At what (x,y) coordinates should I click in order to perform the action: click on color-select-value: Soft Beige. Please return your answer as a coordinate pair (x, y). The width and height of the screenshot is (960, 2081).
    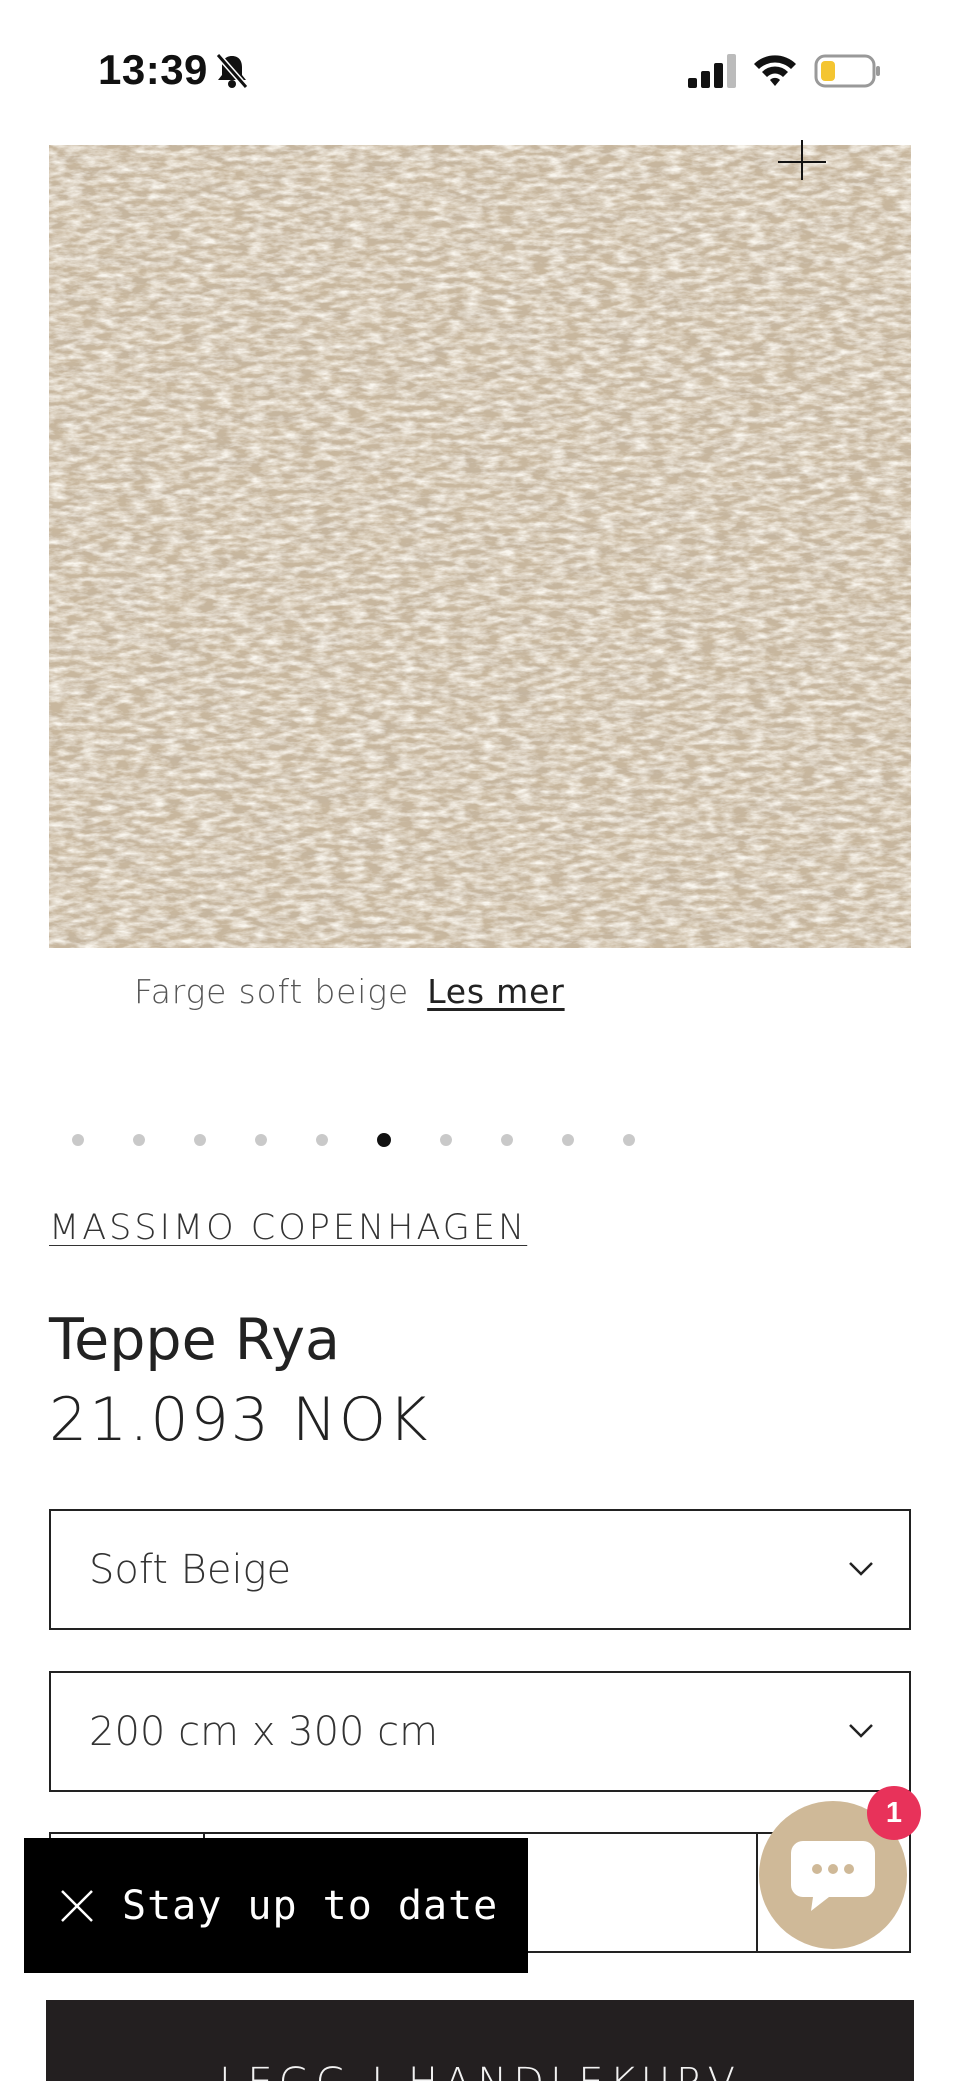
    Looking at the image, I should click on (190, 1569).